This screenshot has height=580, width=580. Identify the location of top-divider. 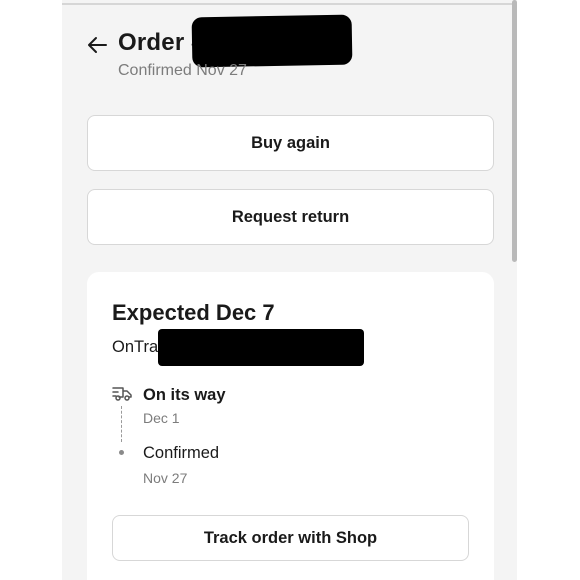
(289, 4).